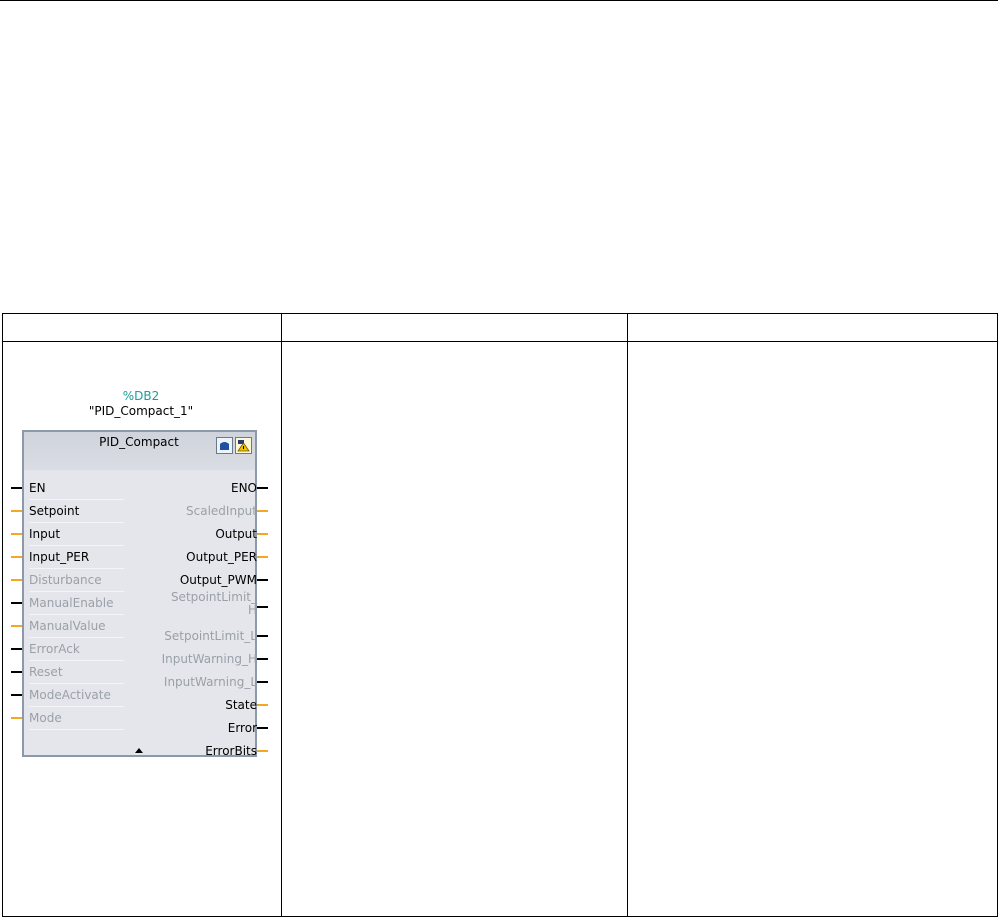 The height and width of the screenshot is (921, 998). I want to click on output-pin-label: Output_PER, so click(221, 557).